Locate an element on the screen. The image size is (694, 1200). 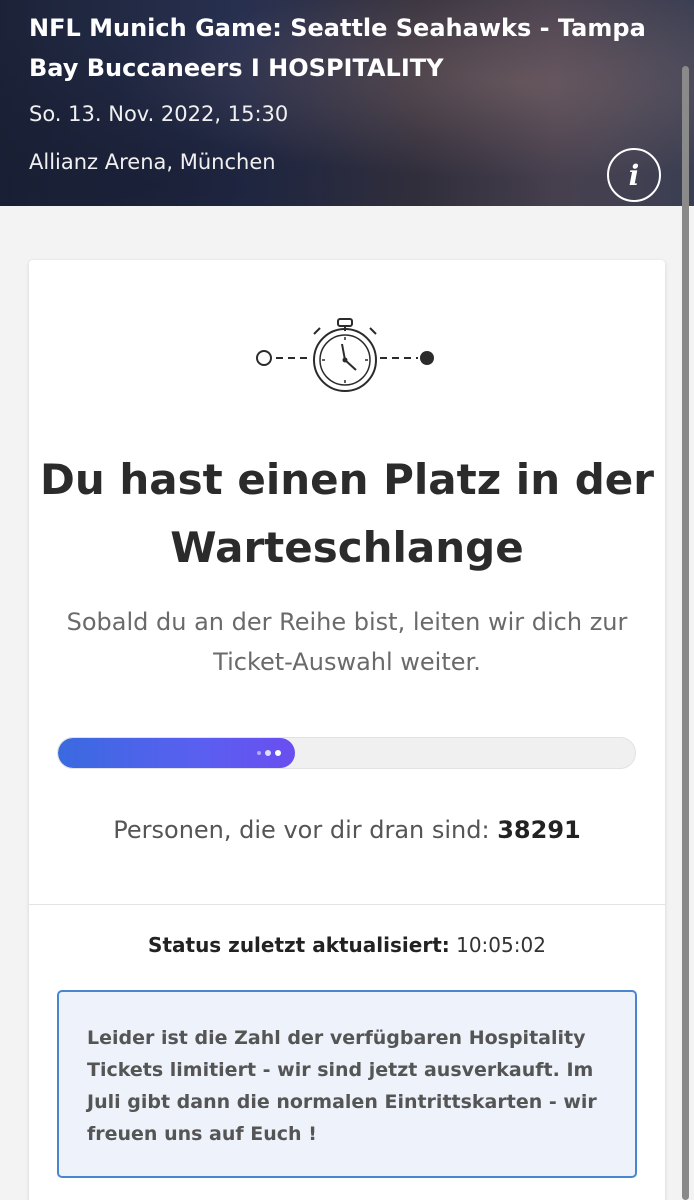
people-ahead: Personen, die vor dir dran sind: 38291 is located at coordinates (347, 830).